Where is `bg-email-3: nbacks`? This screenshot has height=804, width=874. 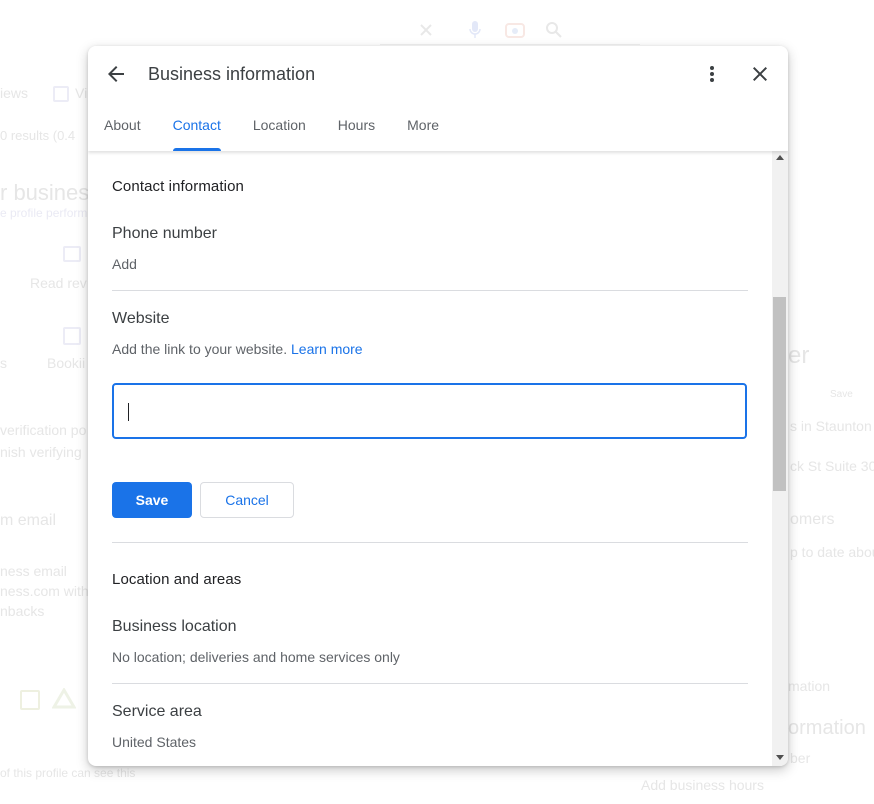
bg-email-3: nbacks is located at coordinates (22, 611).